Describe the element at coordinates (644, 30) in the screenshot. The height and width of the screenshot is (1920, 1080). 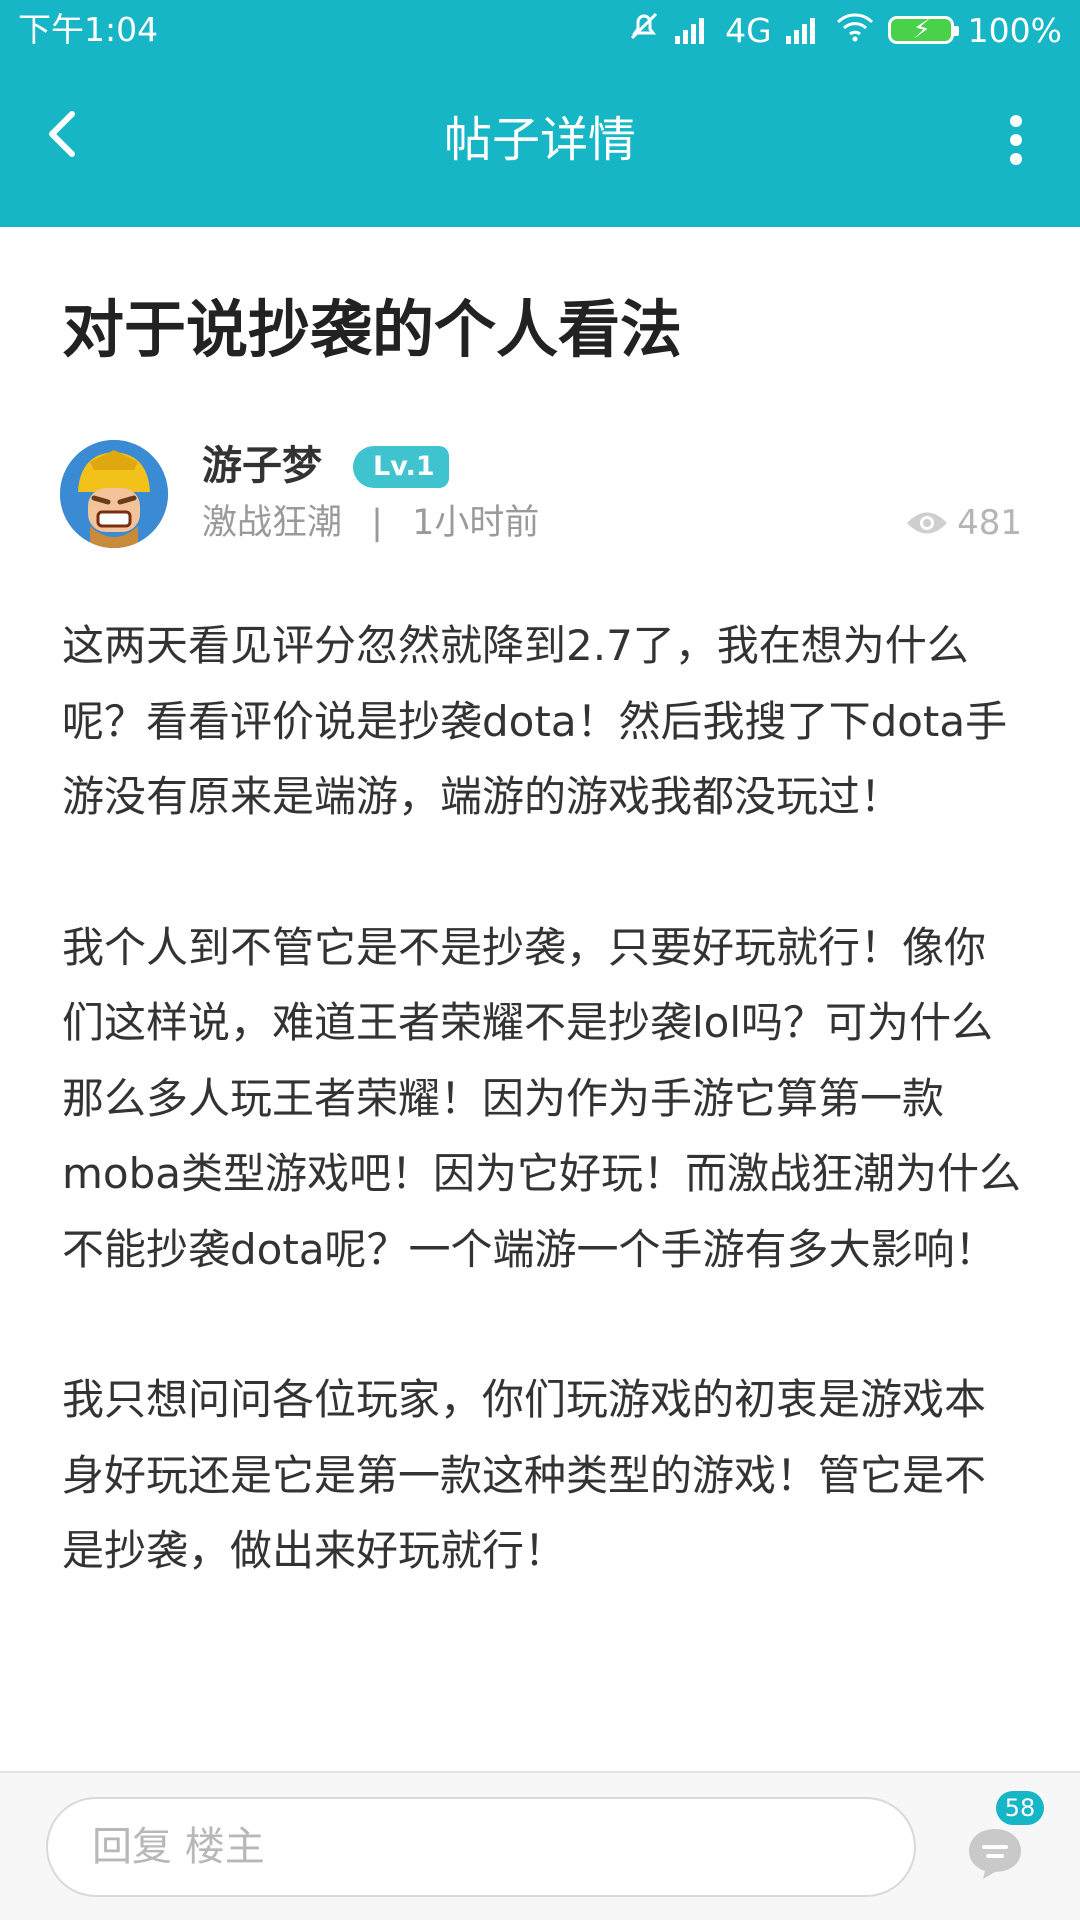
I see `mute-icon` at that location.